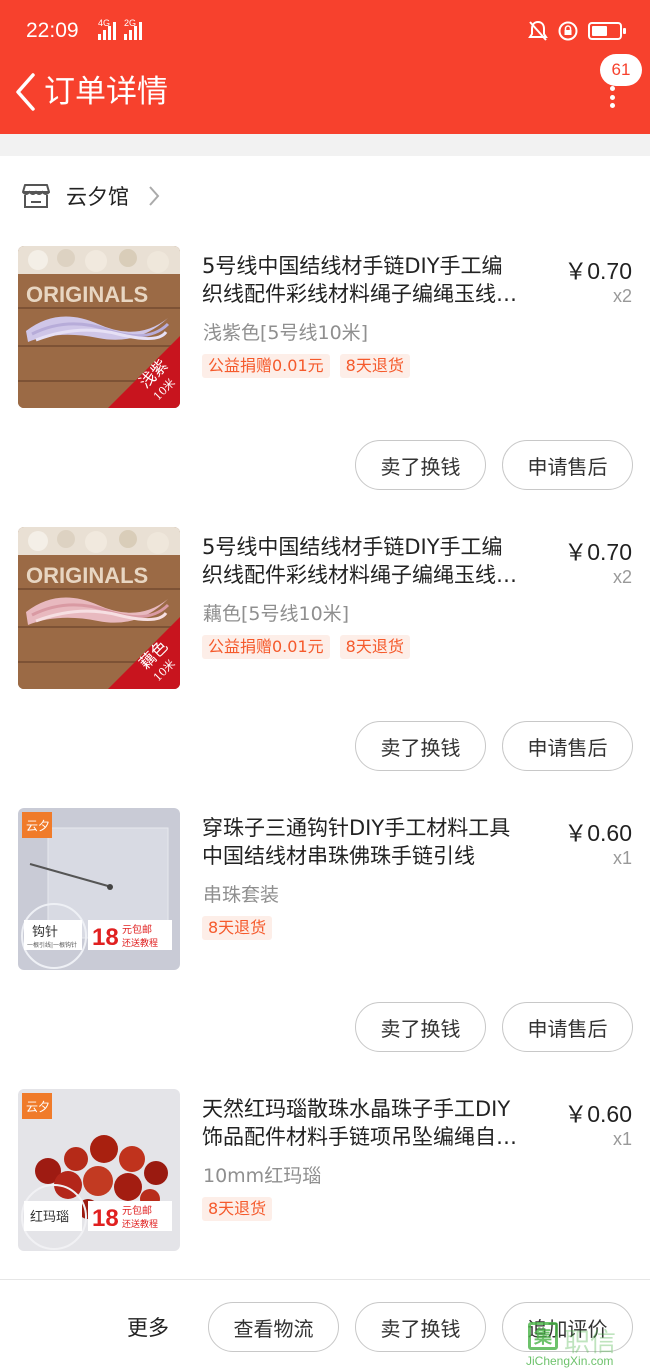  Describe the element at coordinates (568, 31) in the screenshot. I see `lock-icon` at that location.